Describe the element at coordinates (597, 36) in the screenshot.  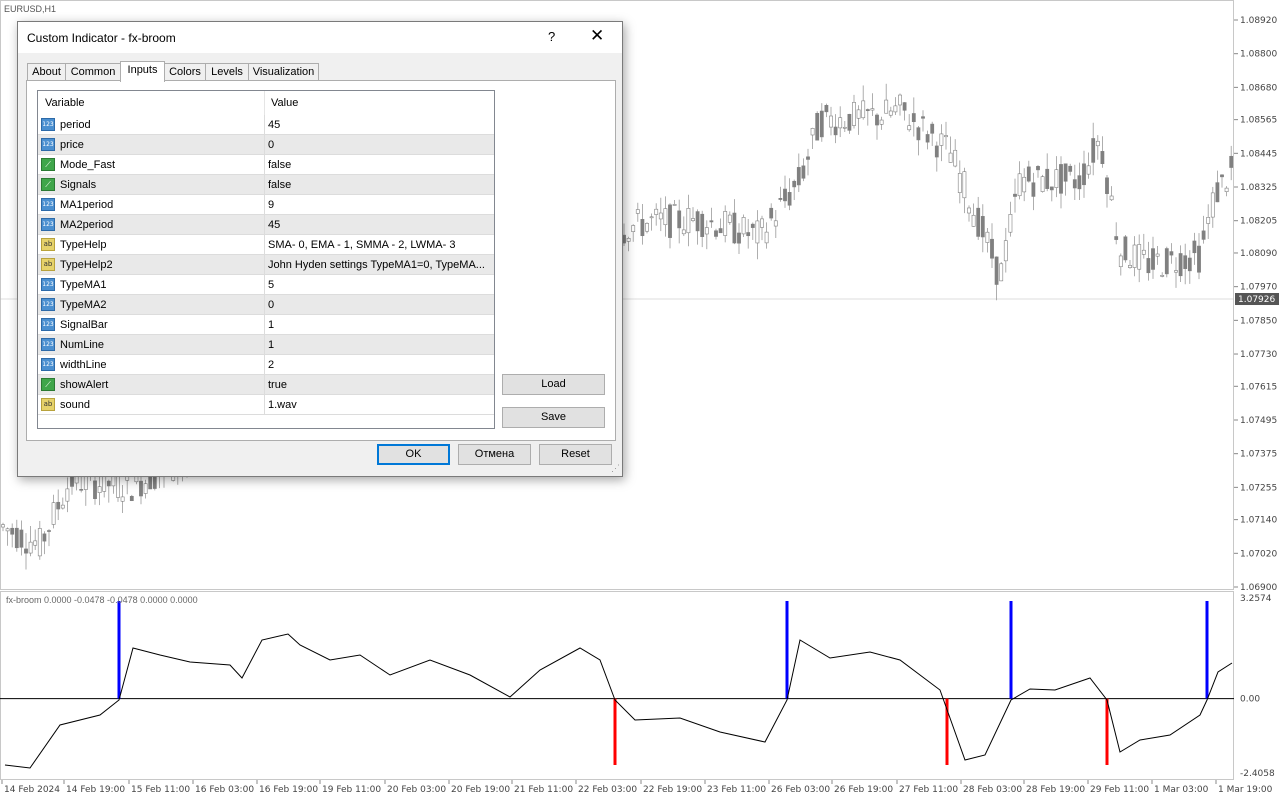
I see `close-icon: ✕` at that location.